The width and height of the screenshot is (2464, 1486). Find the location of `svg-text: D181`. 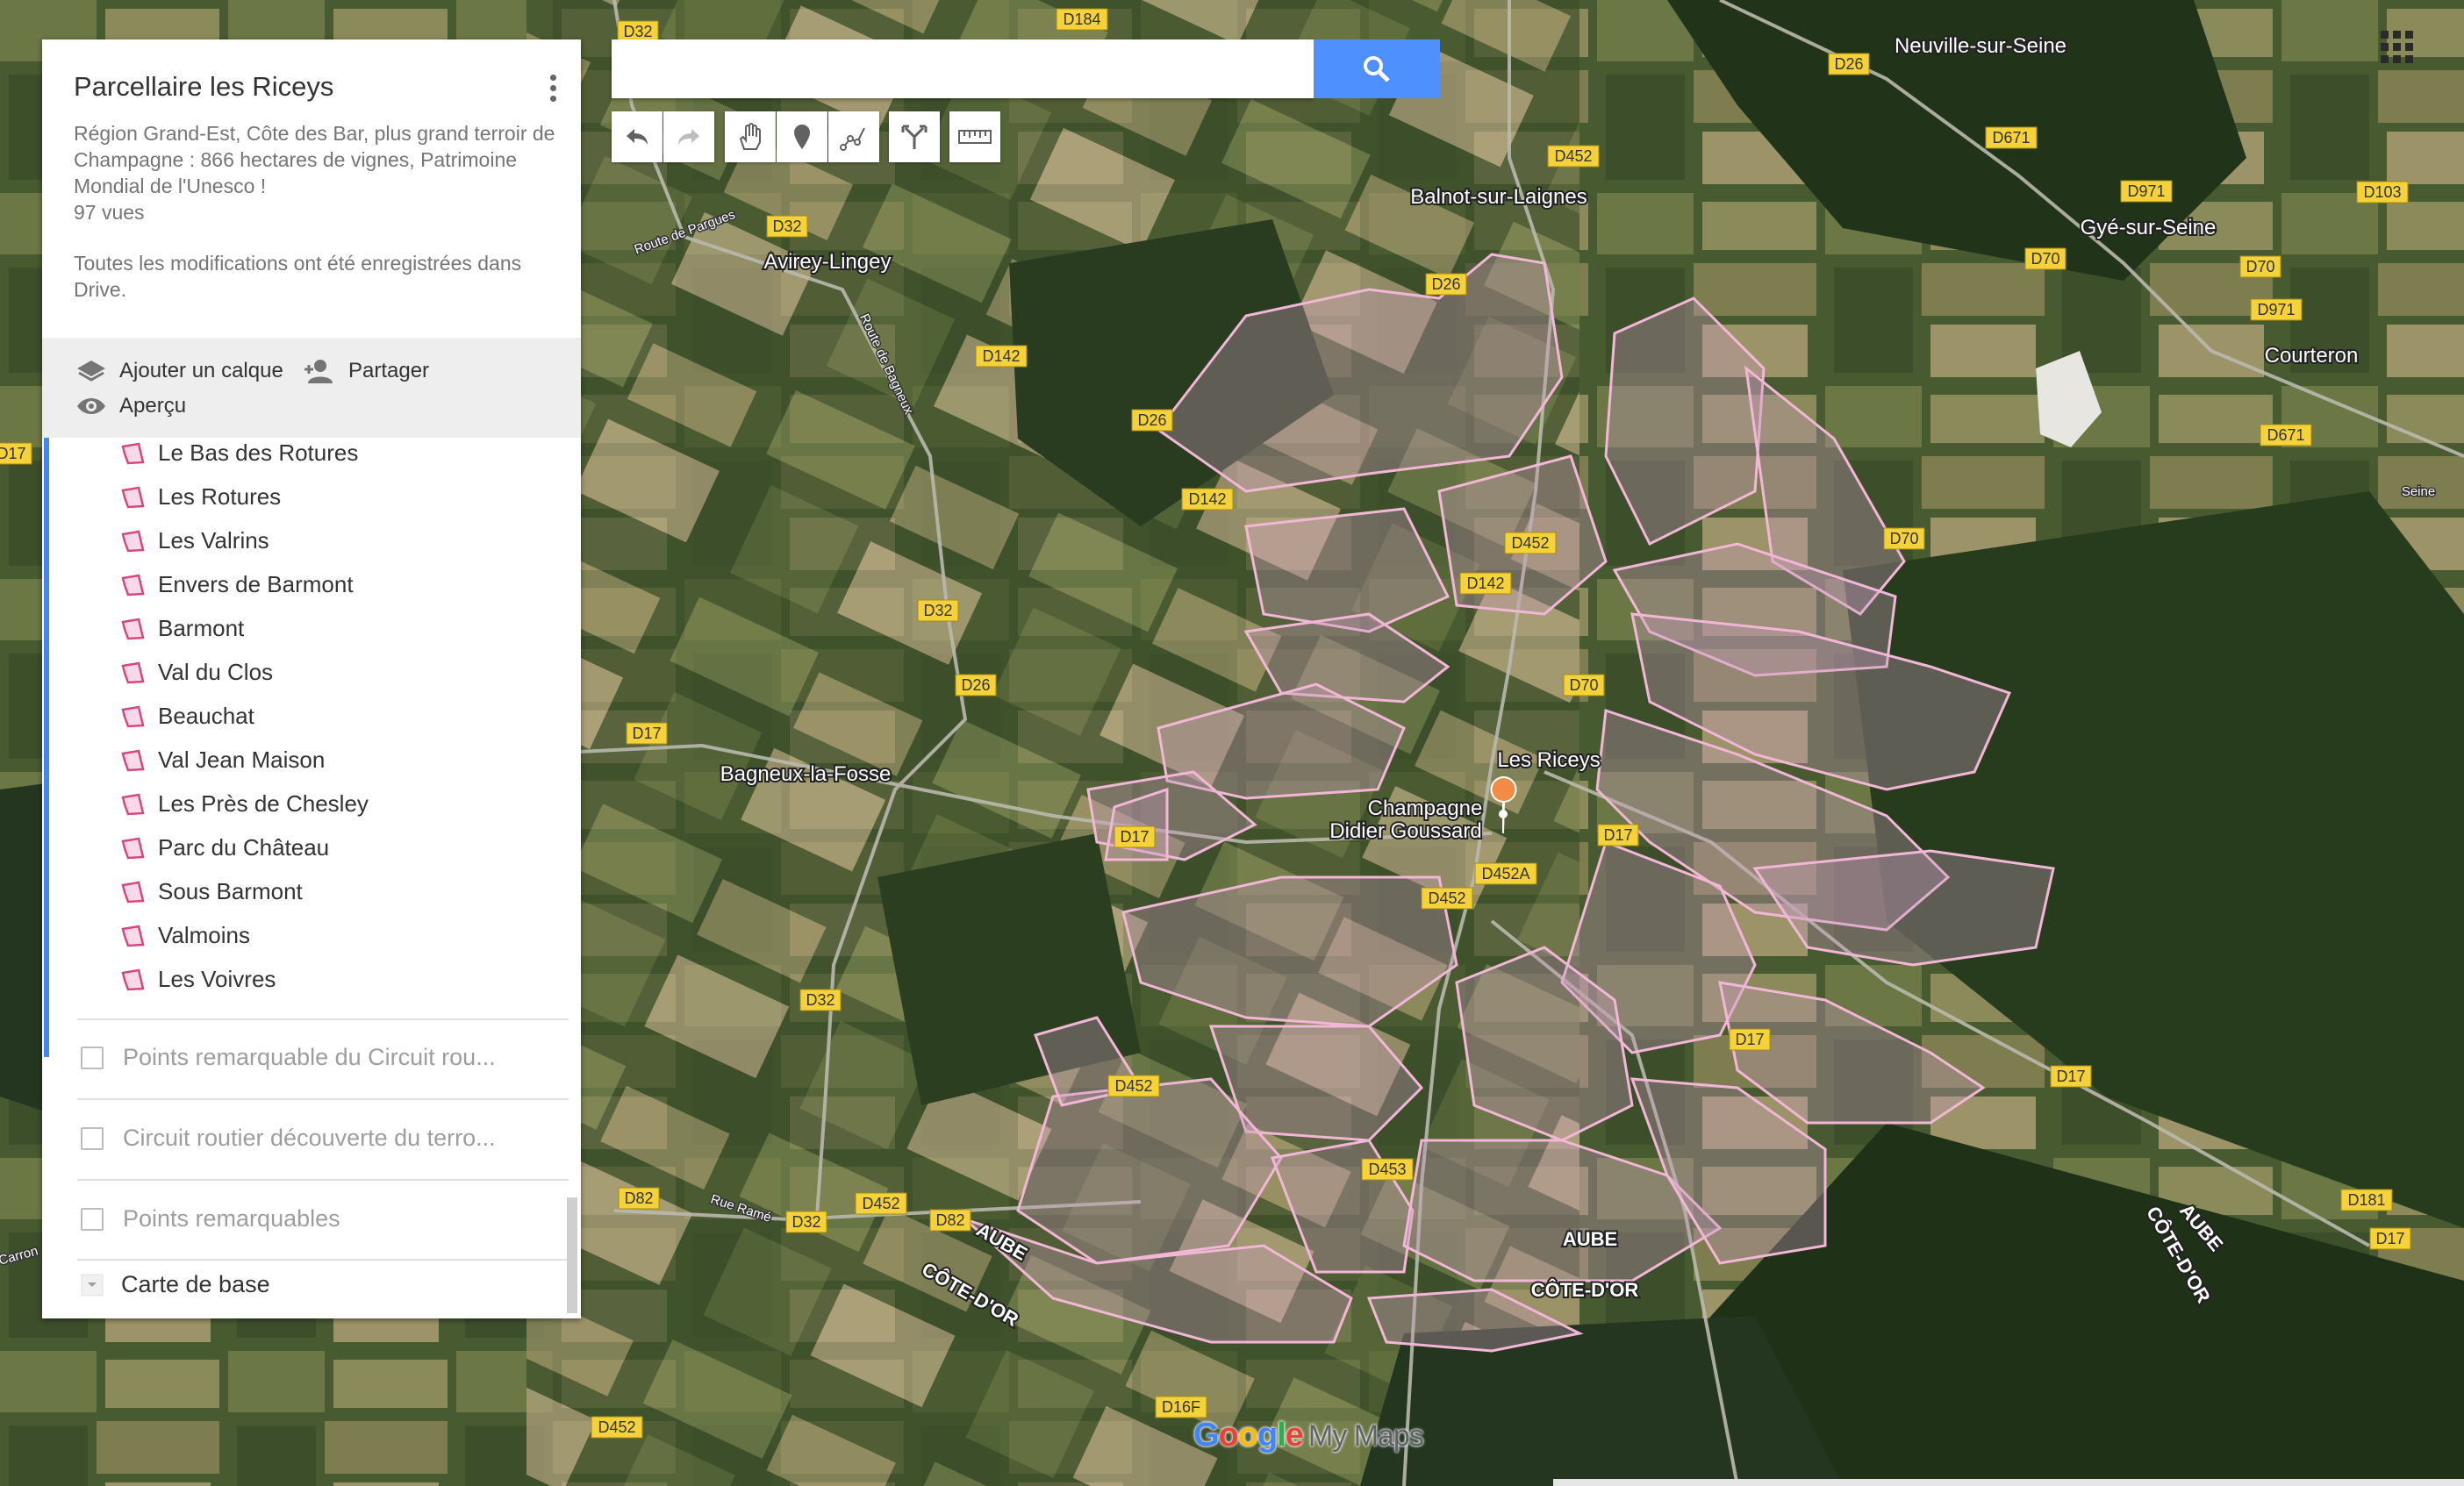

svg-text: D181 is located at coordinates (2366, 1200).